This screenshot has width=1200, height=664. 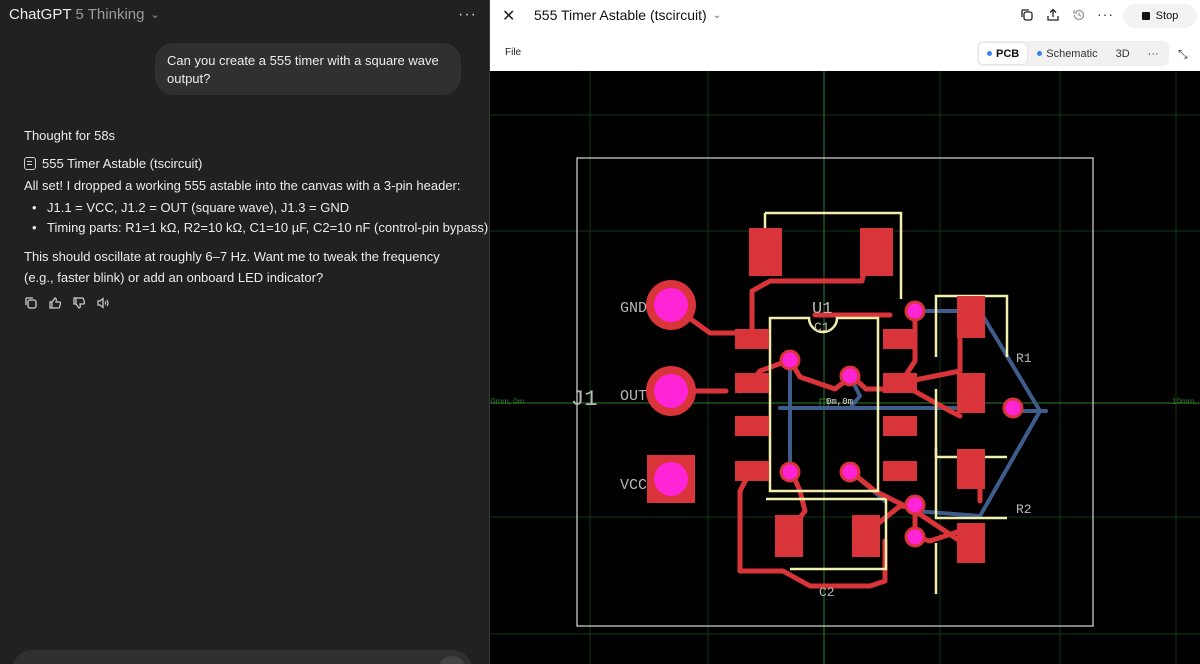 I want to click on pin-label-gnd: GND, so click(x=633, y=308).